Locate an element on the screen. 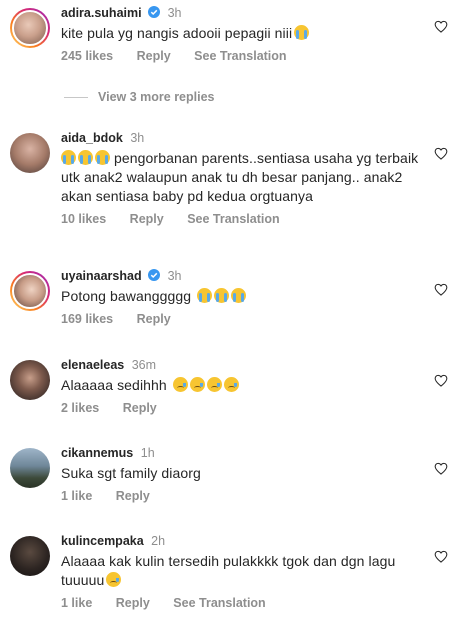 This screenshot has height=627, width=474. view-more-replies-button: View 3 more replies is located at coordinates (139, 97).